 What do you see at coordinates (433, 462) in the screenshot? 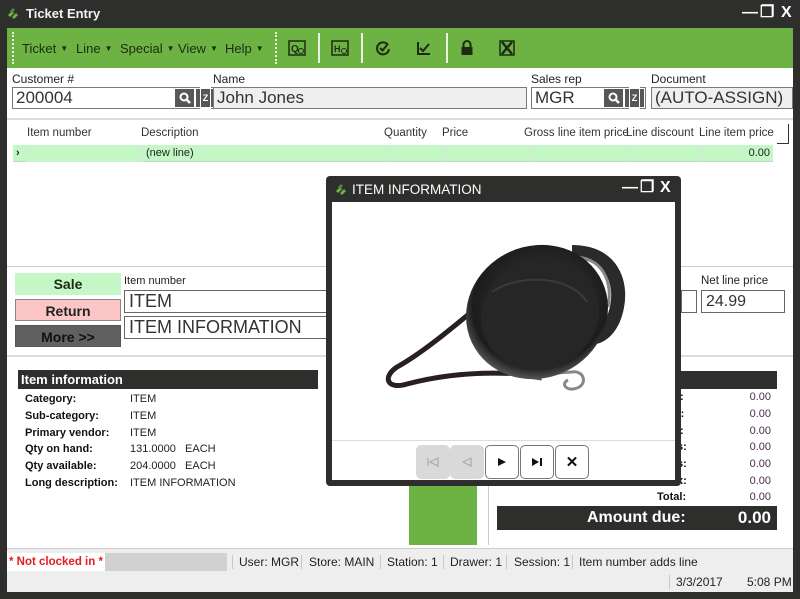
I see `first-image-button` at bounding box center [433, 462].